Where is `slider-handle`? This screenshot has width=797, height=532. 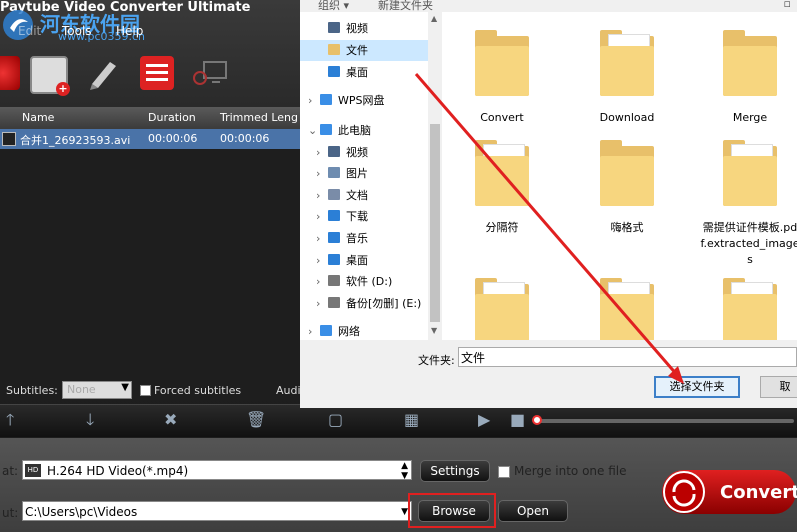 slider-handle is located at coordinates (537, 420).